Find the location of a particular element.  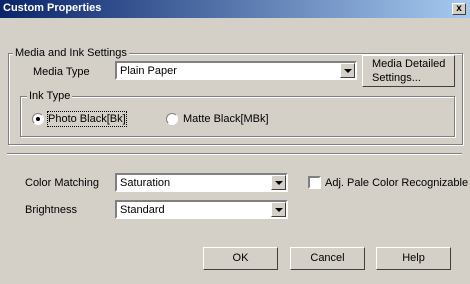

color-matching-select: Saturation is located at coordinates (201, 182).